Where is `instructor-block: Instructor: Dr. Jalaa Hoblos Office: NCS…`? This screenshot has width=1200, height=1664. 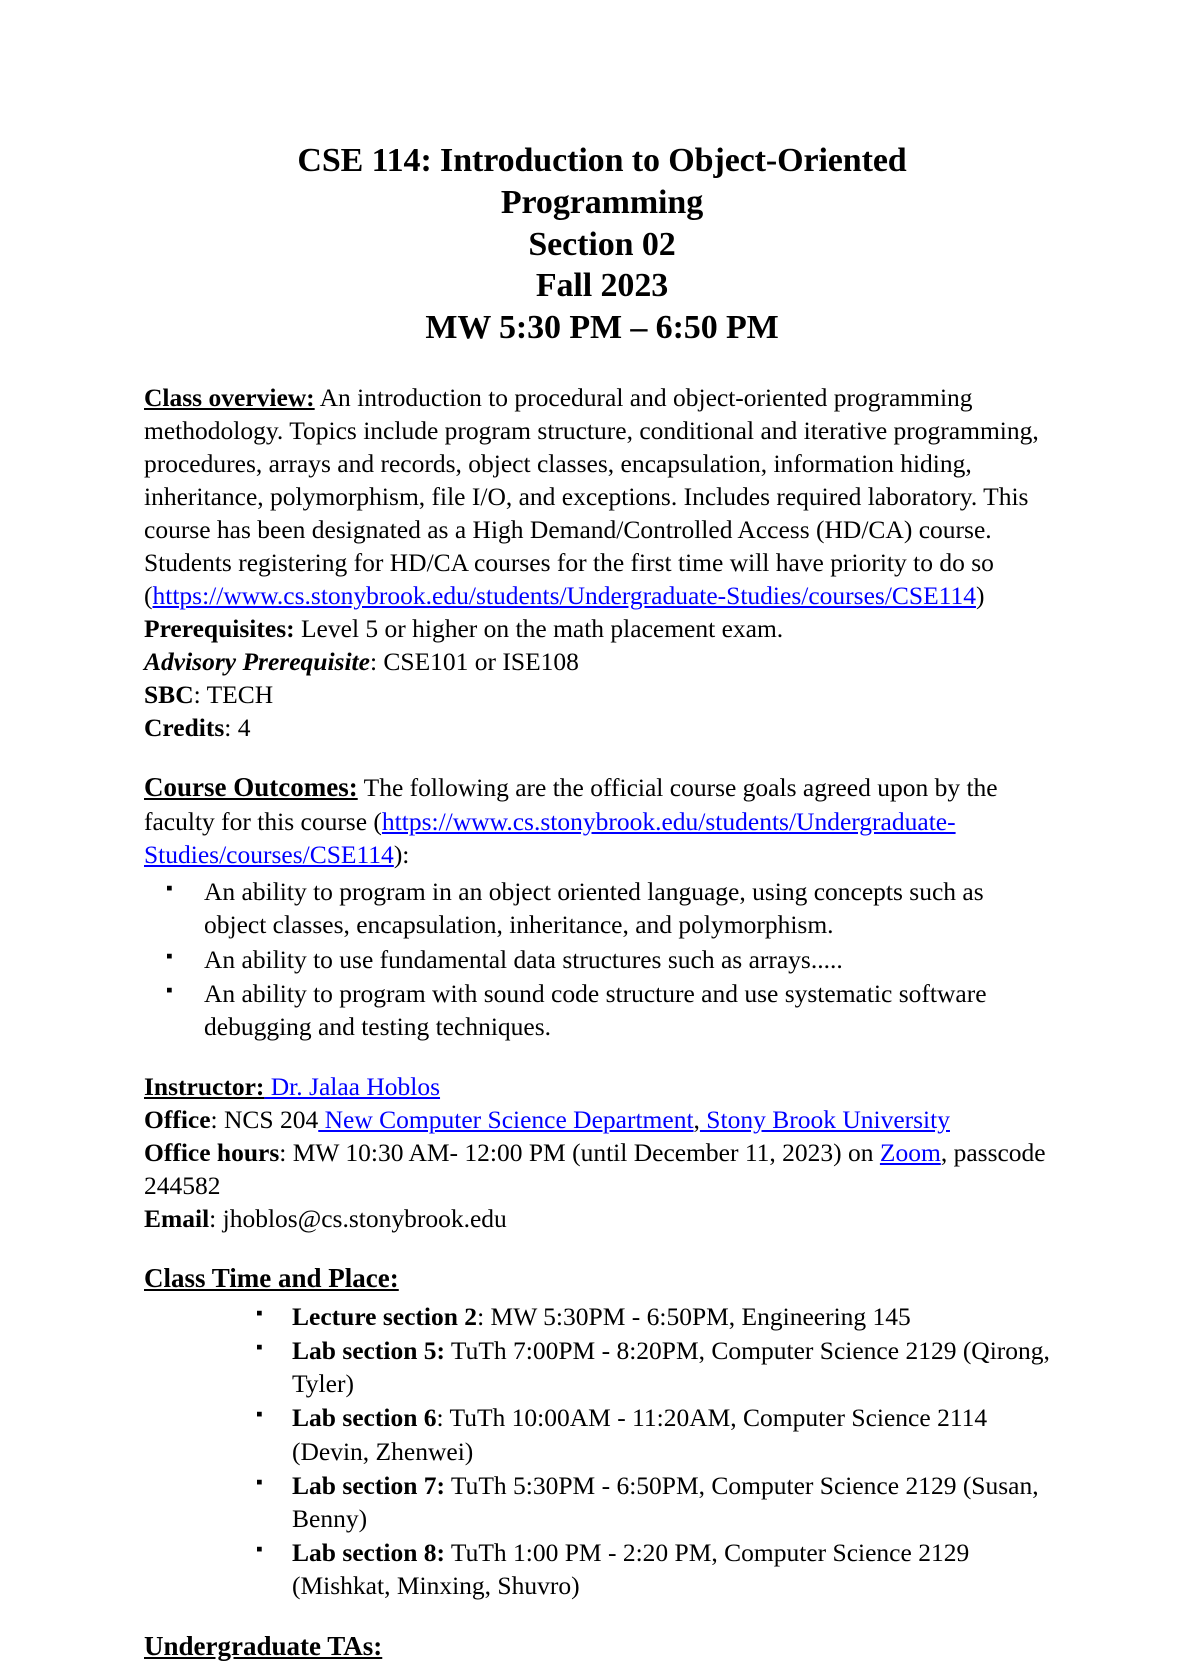
instructor-block: Instructor: Dr. Jalaa Hoblos Office: NCS… is located at coordinates (602, 1152).